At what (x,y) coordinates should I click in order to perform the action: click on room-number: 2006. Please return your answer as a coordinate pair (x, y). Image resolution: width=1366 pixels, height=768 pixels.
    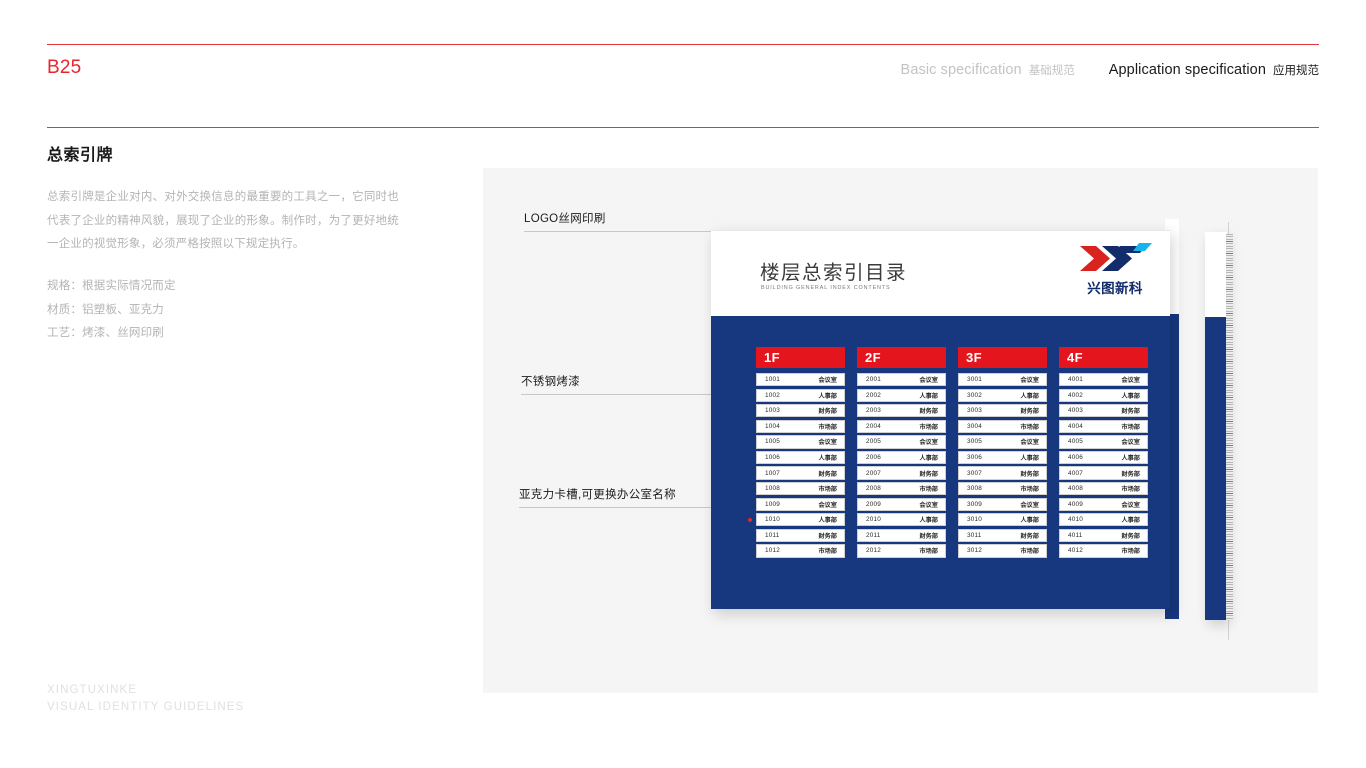
    Looking at the image, I should click on (874, 457).